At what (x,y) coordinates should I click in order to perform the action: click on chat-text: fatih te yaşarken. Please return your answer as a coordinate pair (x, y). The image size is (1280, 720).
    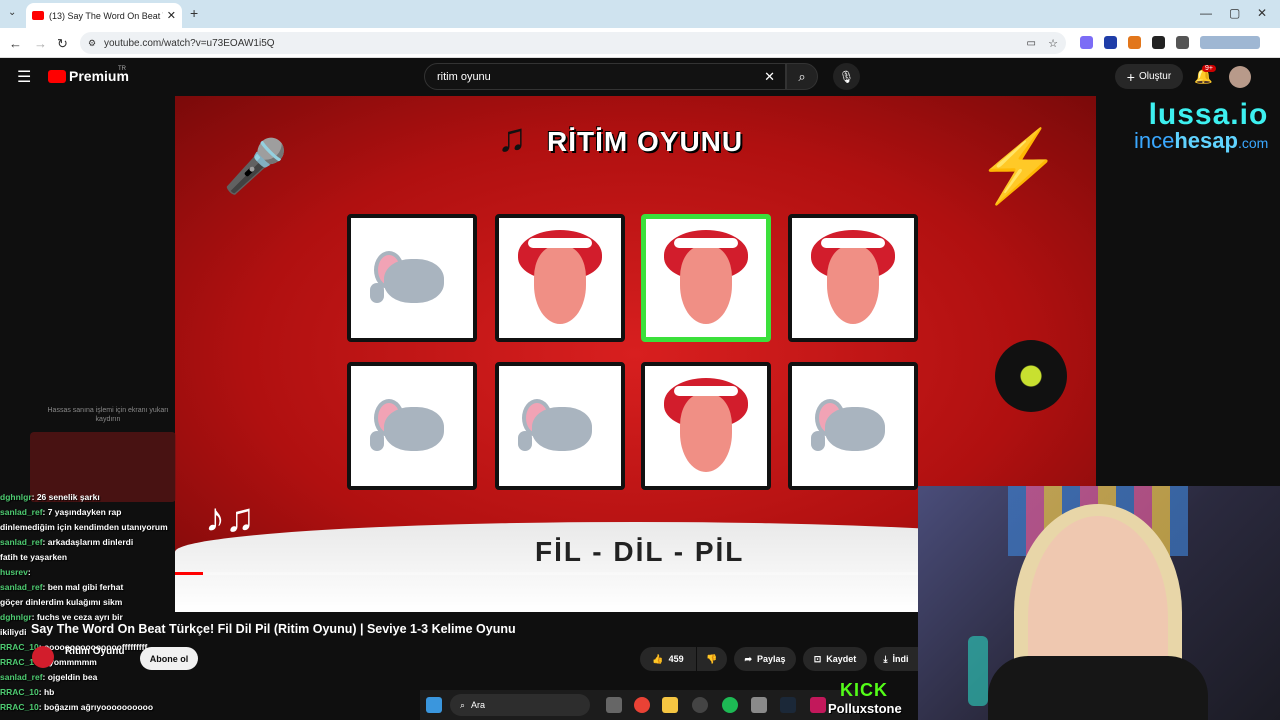
    Looking at the image, I should click on (34, 557).